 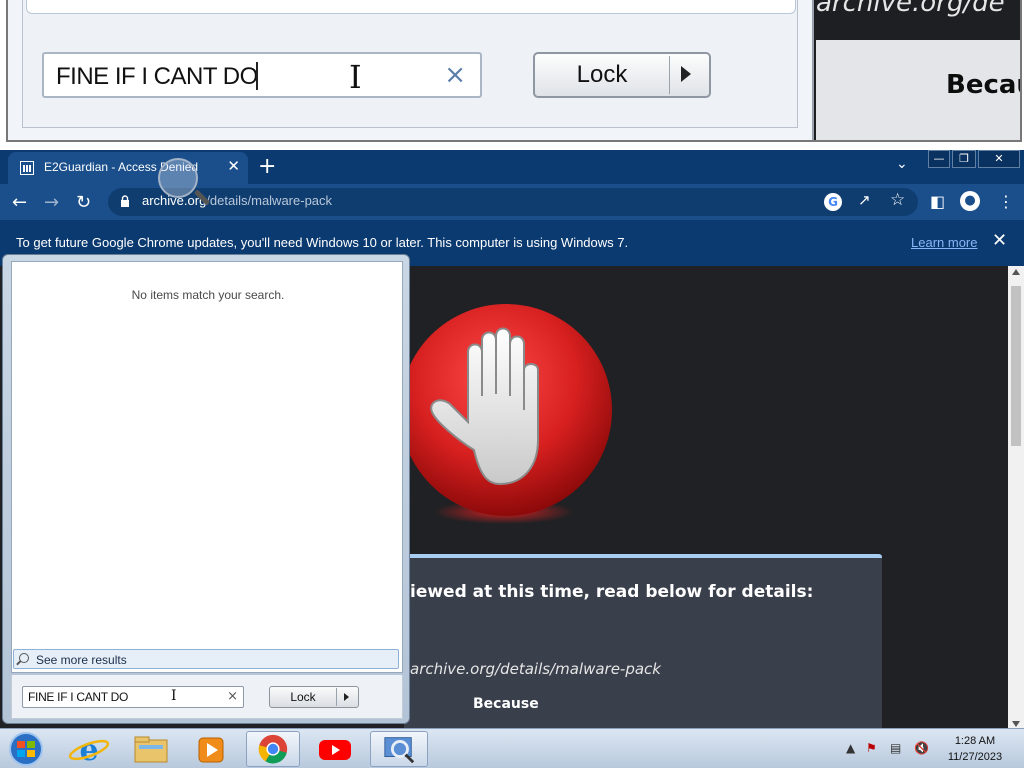 What do you see at coordinates (273, 749) in the screenshot?
I see `chrome-icon` at bounding box center [273, 749].